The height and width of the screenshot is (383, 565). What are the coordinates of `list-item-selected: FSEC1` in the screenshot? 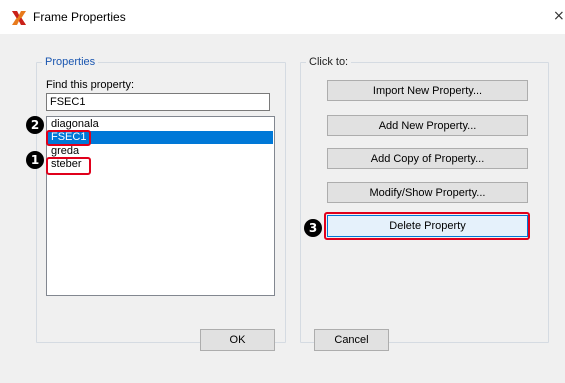 It's located at (160, 137).